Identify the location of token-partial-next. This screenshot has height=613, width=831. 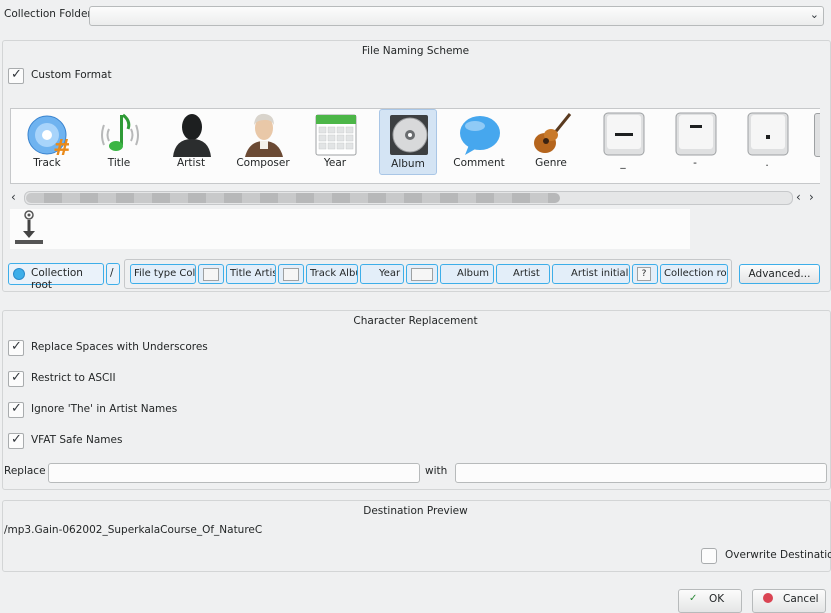
(817, 135).